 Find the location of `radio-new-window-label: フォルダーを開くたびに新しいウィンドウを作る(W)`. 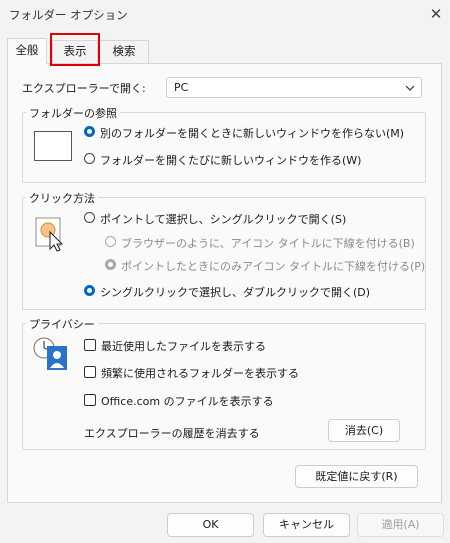

radio-new-window-label: フォルダーを開くたびに新しいウィンドウを作る(W) is located at coordinates (230, 160).